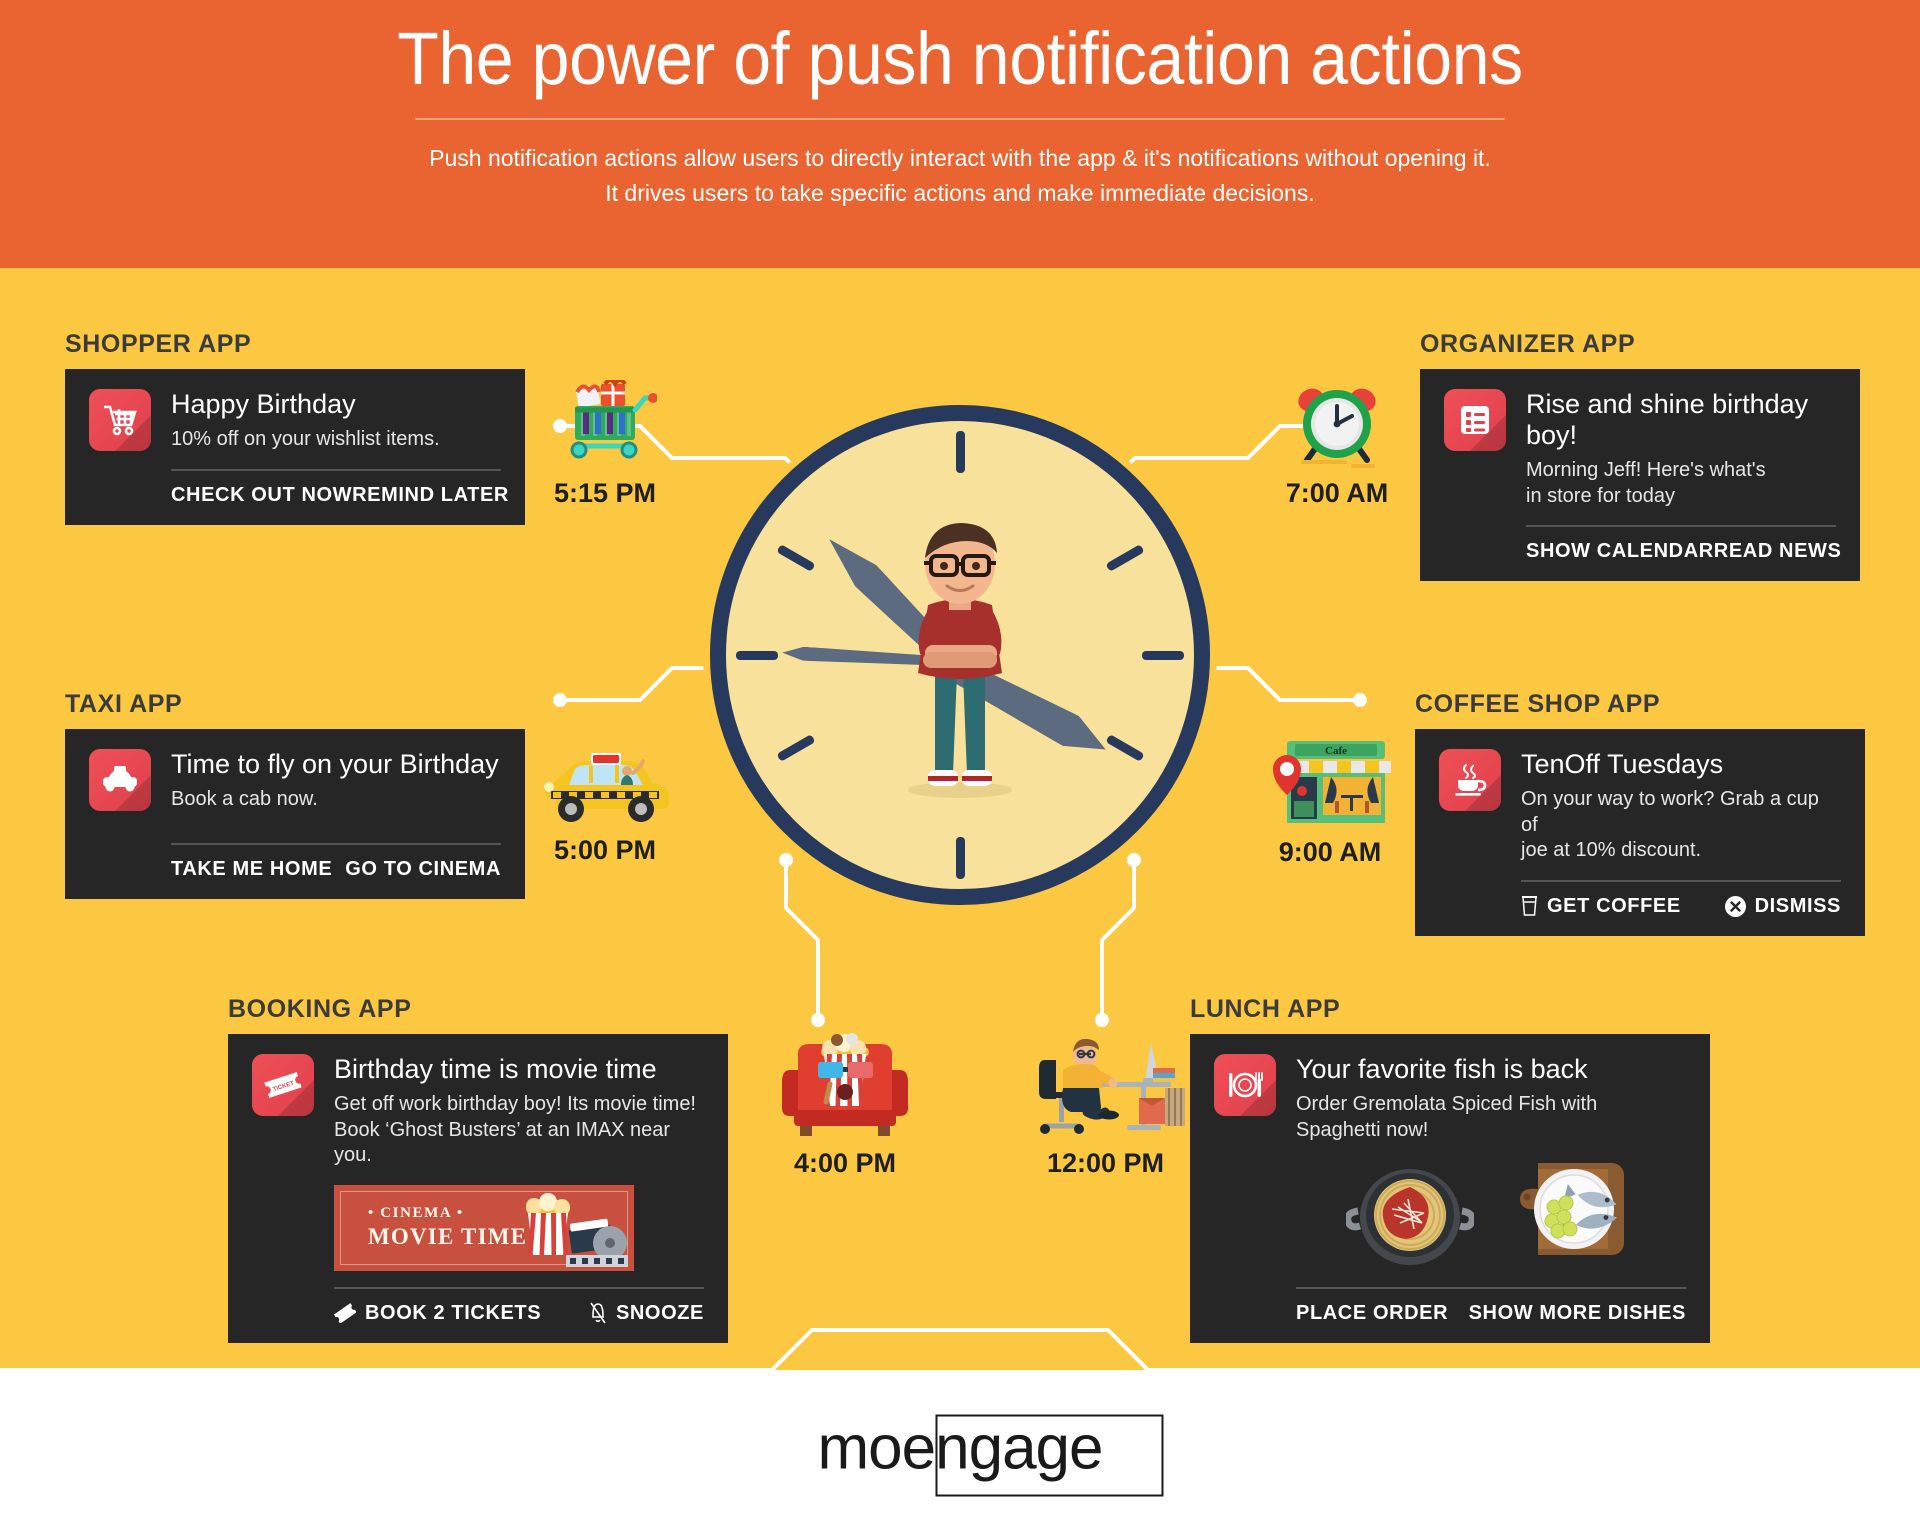 The width and height of the screenshot is (1920, 1525). Describe the element at coordinates (960, 119) in the screenshot. I see `header-divider` at that location.